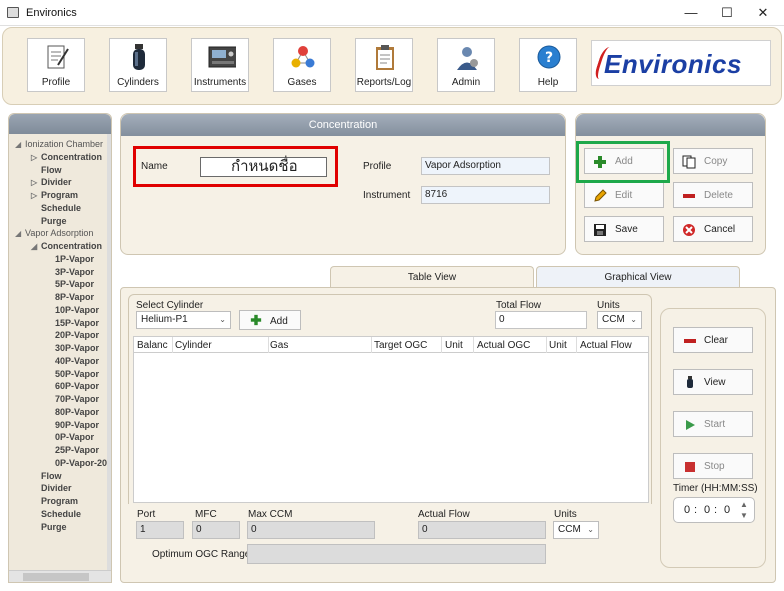 Image resolution: width=784 pixels, height=591 pixels. Describe the element at coordinates (713, 195) in the screenshot. I see `delete-button: Delete` at that location.